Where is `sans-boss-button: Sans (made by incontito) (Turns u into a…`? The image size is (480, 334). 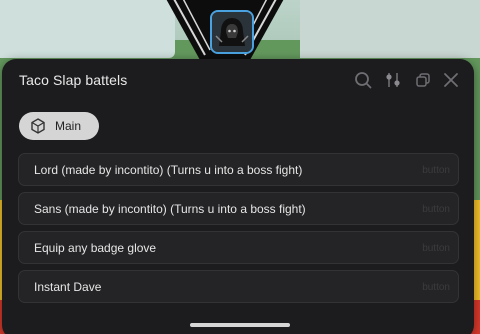 sans-boss-button: Sans (made by incontito) (Turns u into a… is located at coordinates (238, 208).